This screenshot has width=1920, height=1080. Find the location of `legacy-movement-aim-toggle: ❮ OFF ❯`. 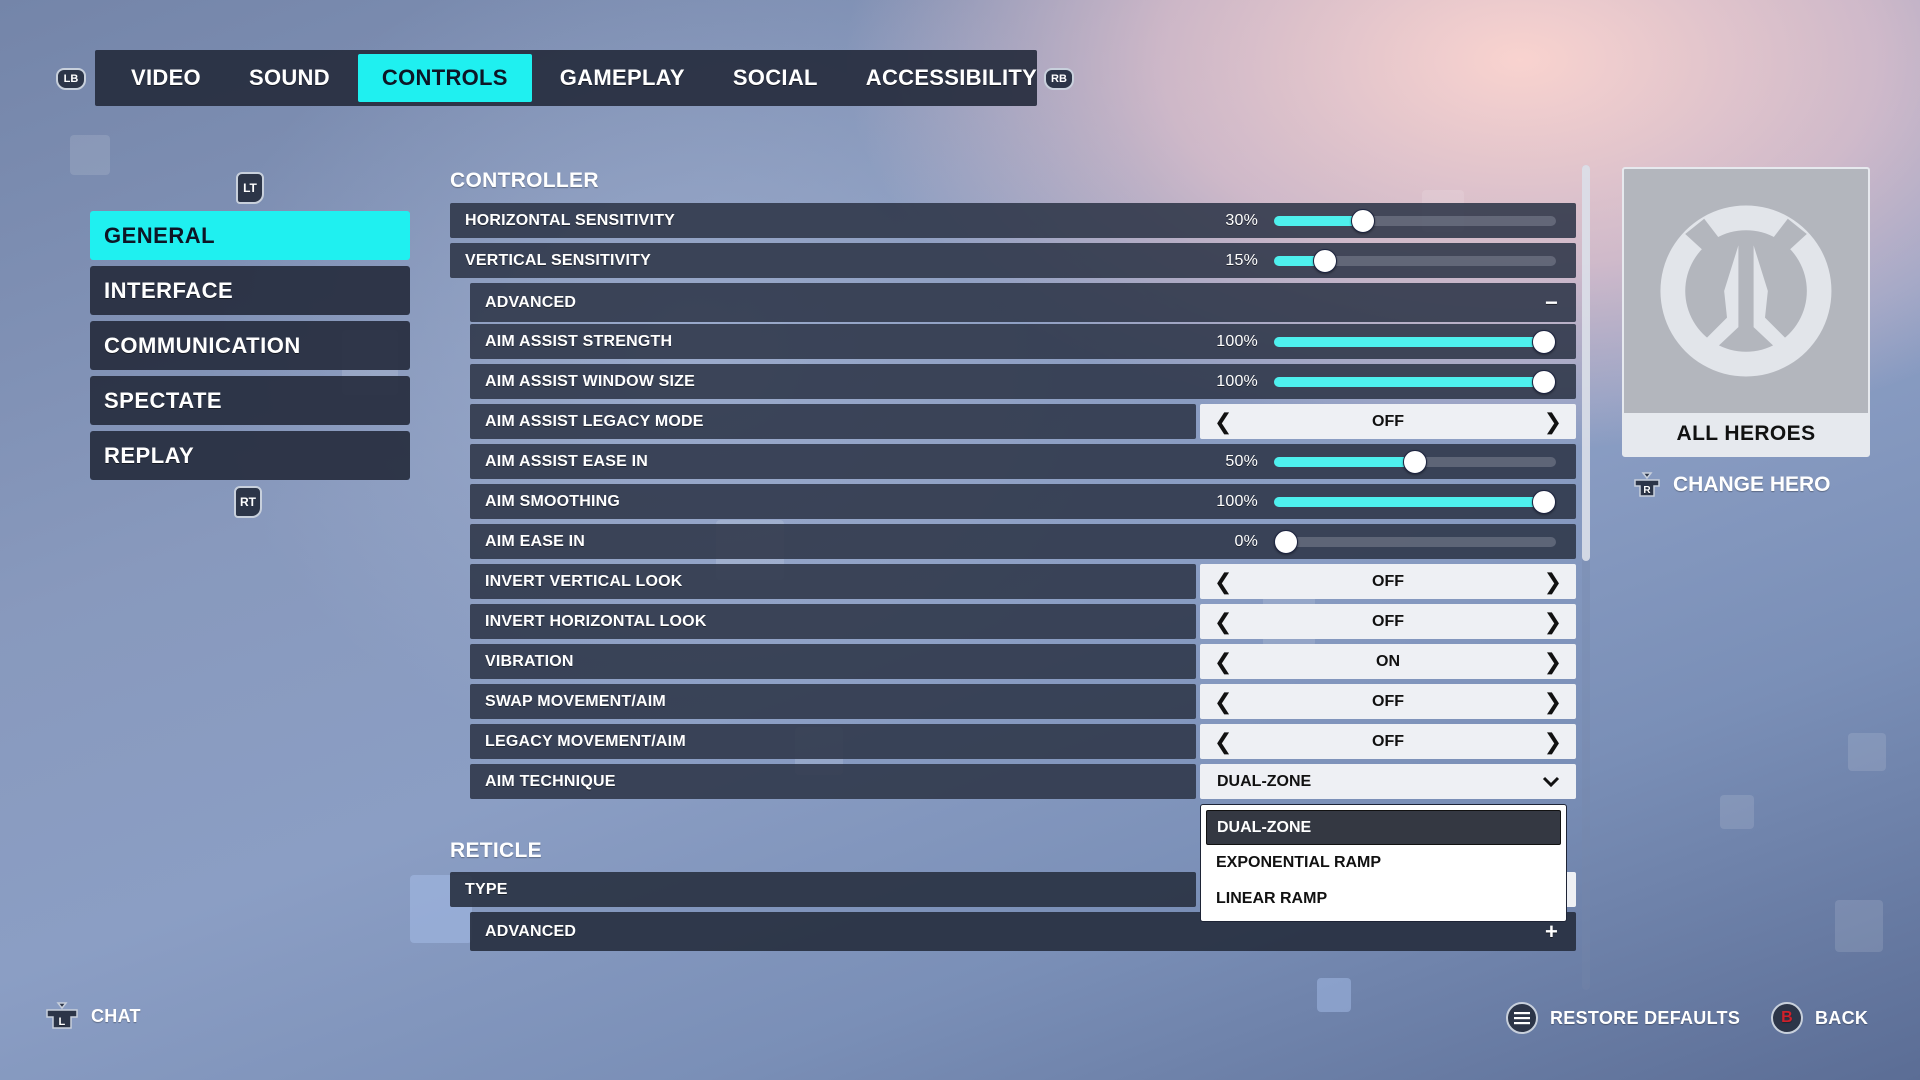

legacy-movement-aim-toggle: ❮ OFF ❯ is located at coordinates (1388, 741).